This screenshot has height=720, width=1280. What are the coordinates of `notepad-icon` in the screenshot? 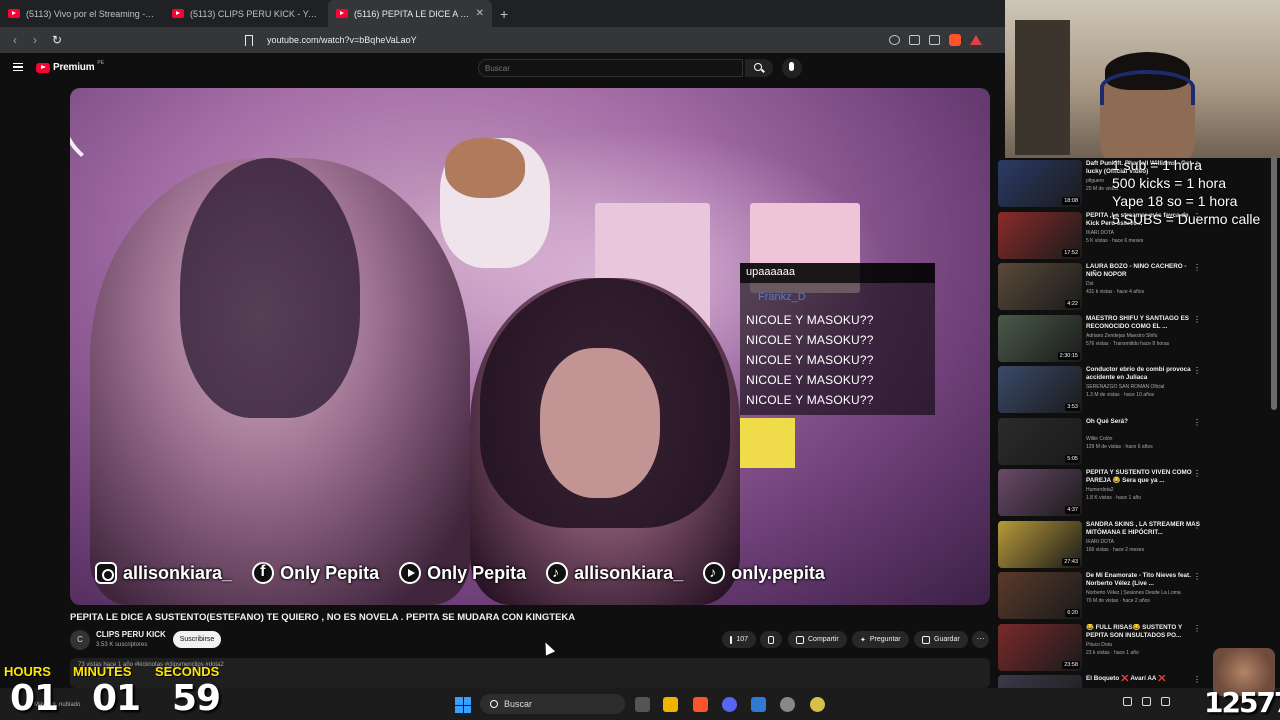 It's located at (758, 704).